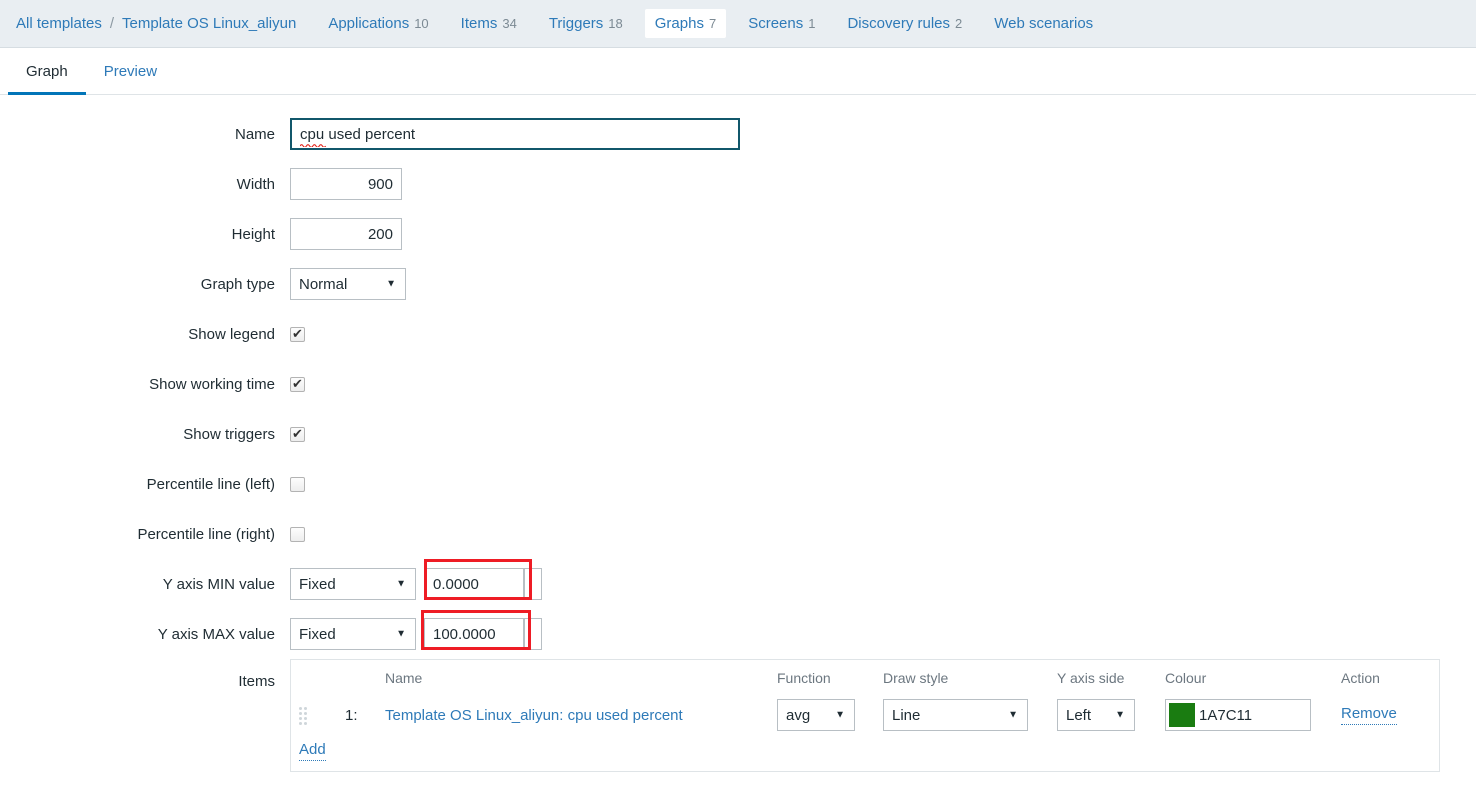 This screenshot has width=1476, height=790. I want to click on show-triggers-checkbox: ✔, so click(297, 434).